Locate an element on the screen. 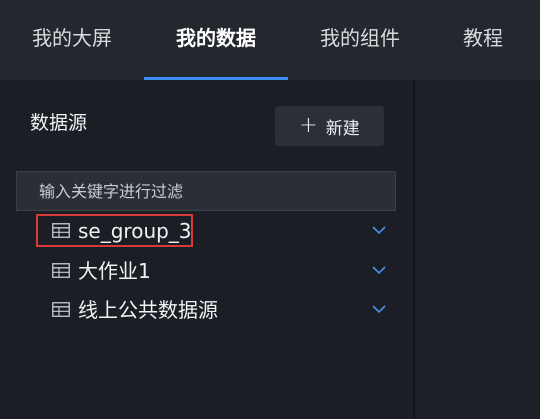 This screenshot has width=540, height=419. new-button-label: 新建 is located at coordinates (342, 128).